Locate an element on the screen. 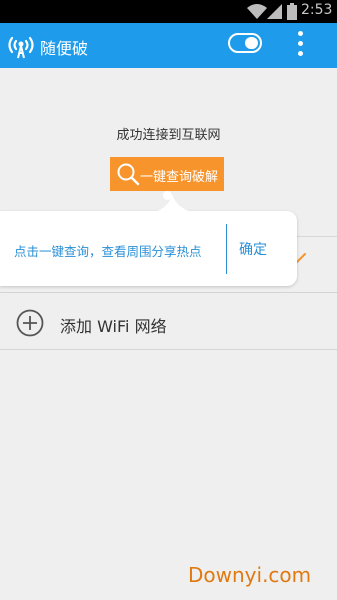 The height and width of the screenshot is (600, 337). signal-icon is located at coordinates (274, 11).